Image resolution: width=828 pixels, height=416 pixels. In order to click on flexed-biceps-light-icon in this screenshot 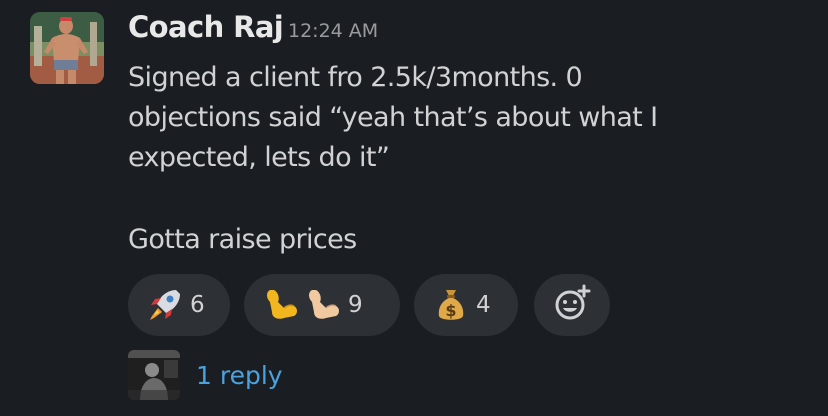, I will do `click(323, 305)`.